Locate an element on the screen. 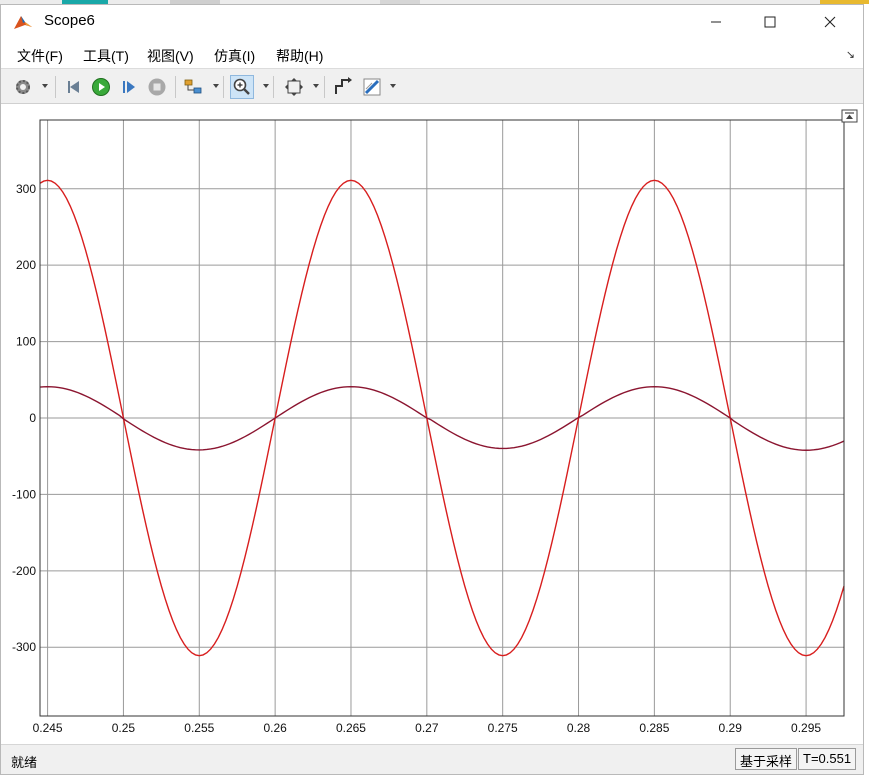  matlab-icon is located at coordinates (23, 22).